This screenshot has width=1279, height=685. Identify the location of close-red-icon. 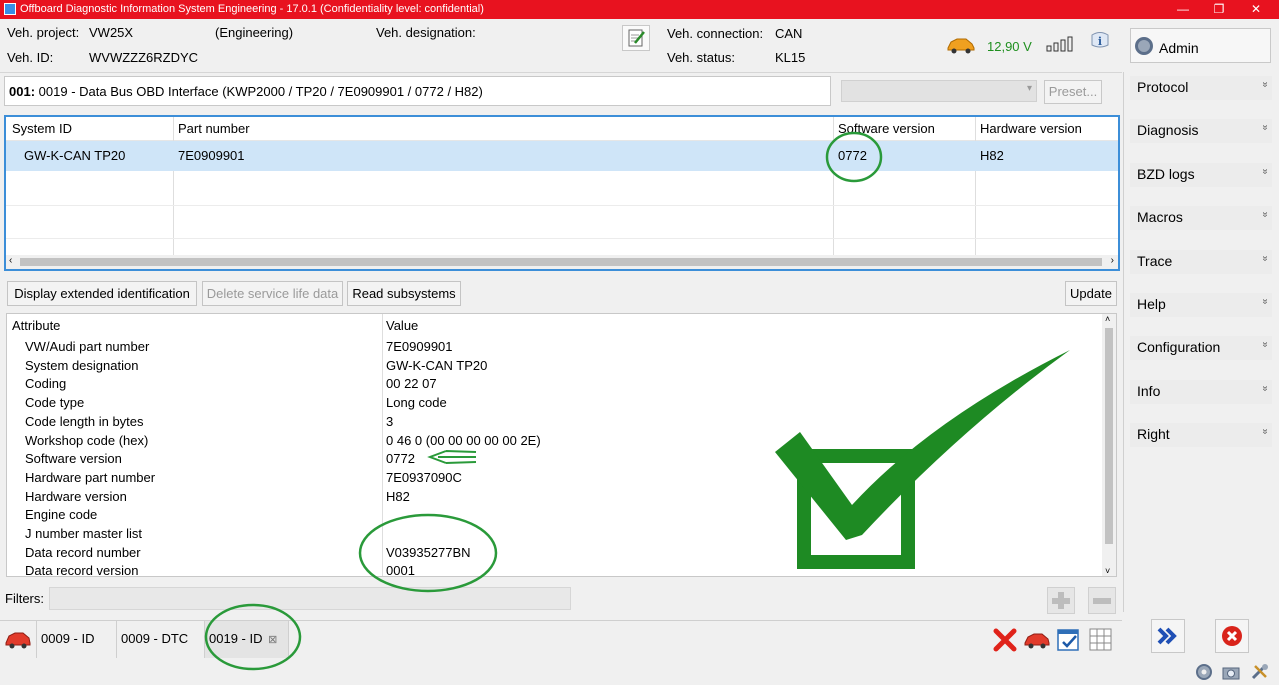
(1232, 636).